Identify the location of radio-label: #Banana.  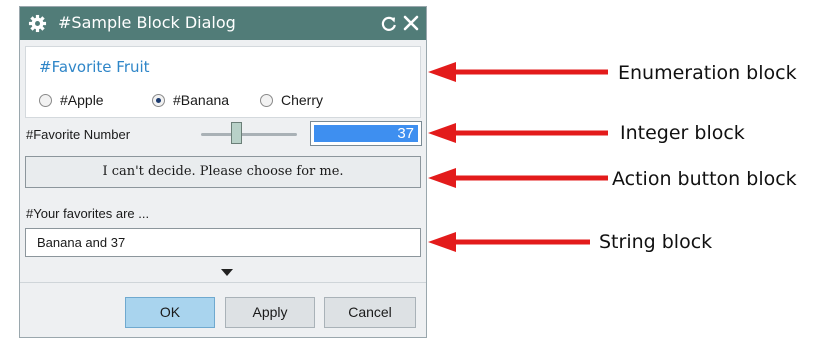
(201, 100).